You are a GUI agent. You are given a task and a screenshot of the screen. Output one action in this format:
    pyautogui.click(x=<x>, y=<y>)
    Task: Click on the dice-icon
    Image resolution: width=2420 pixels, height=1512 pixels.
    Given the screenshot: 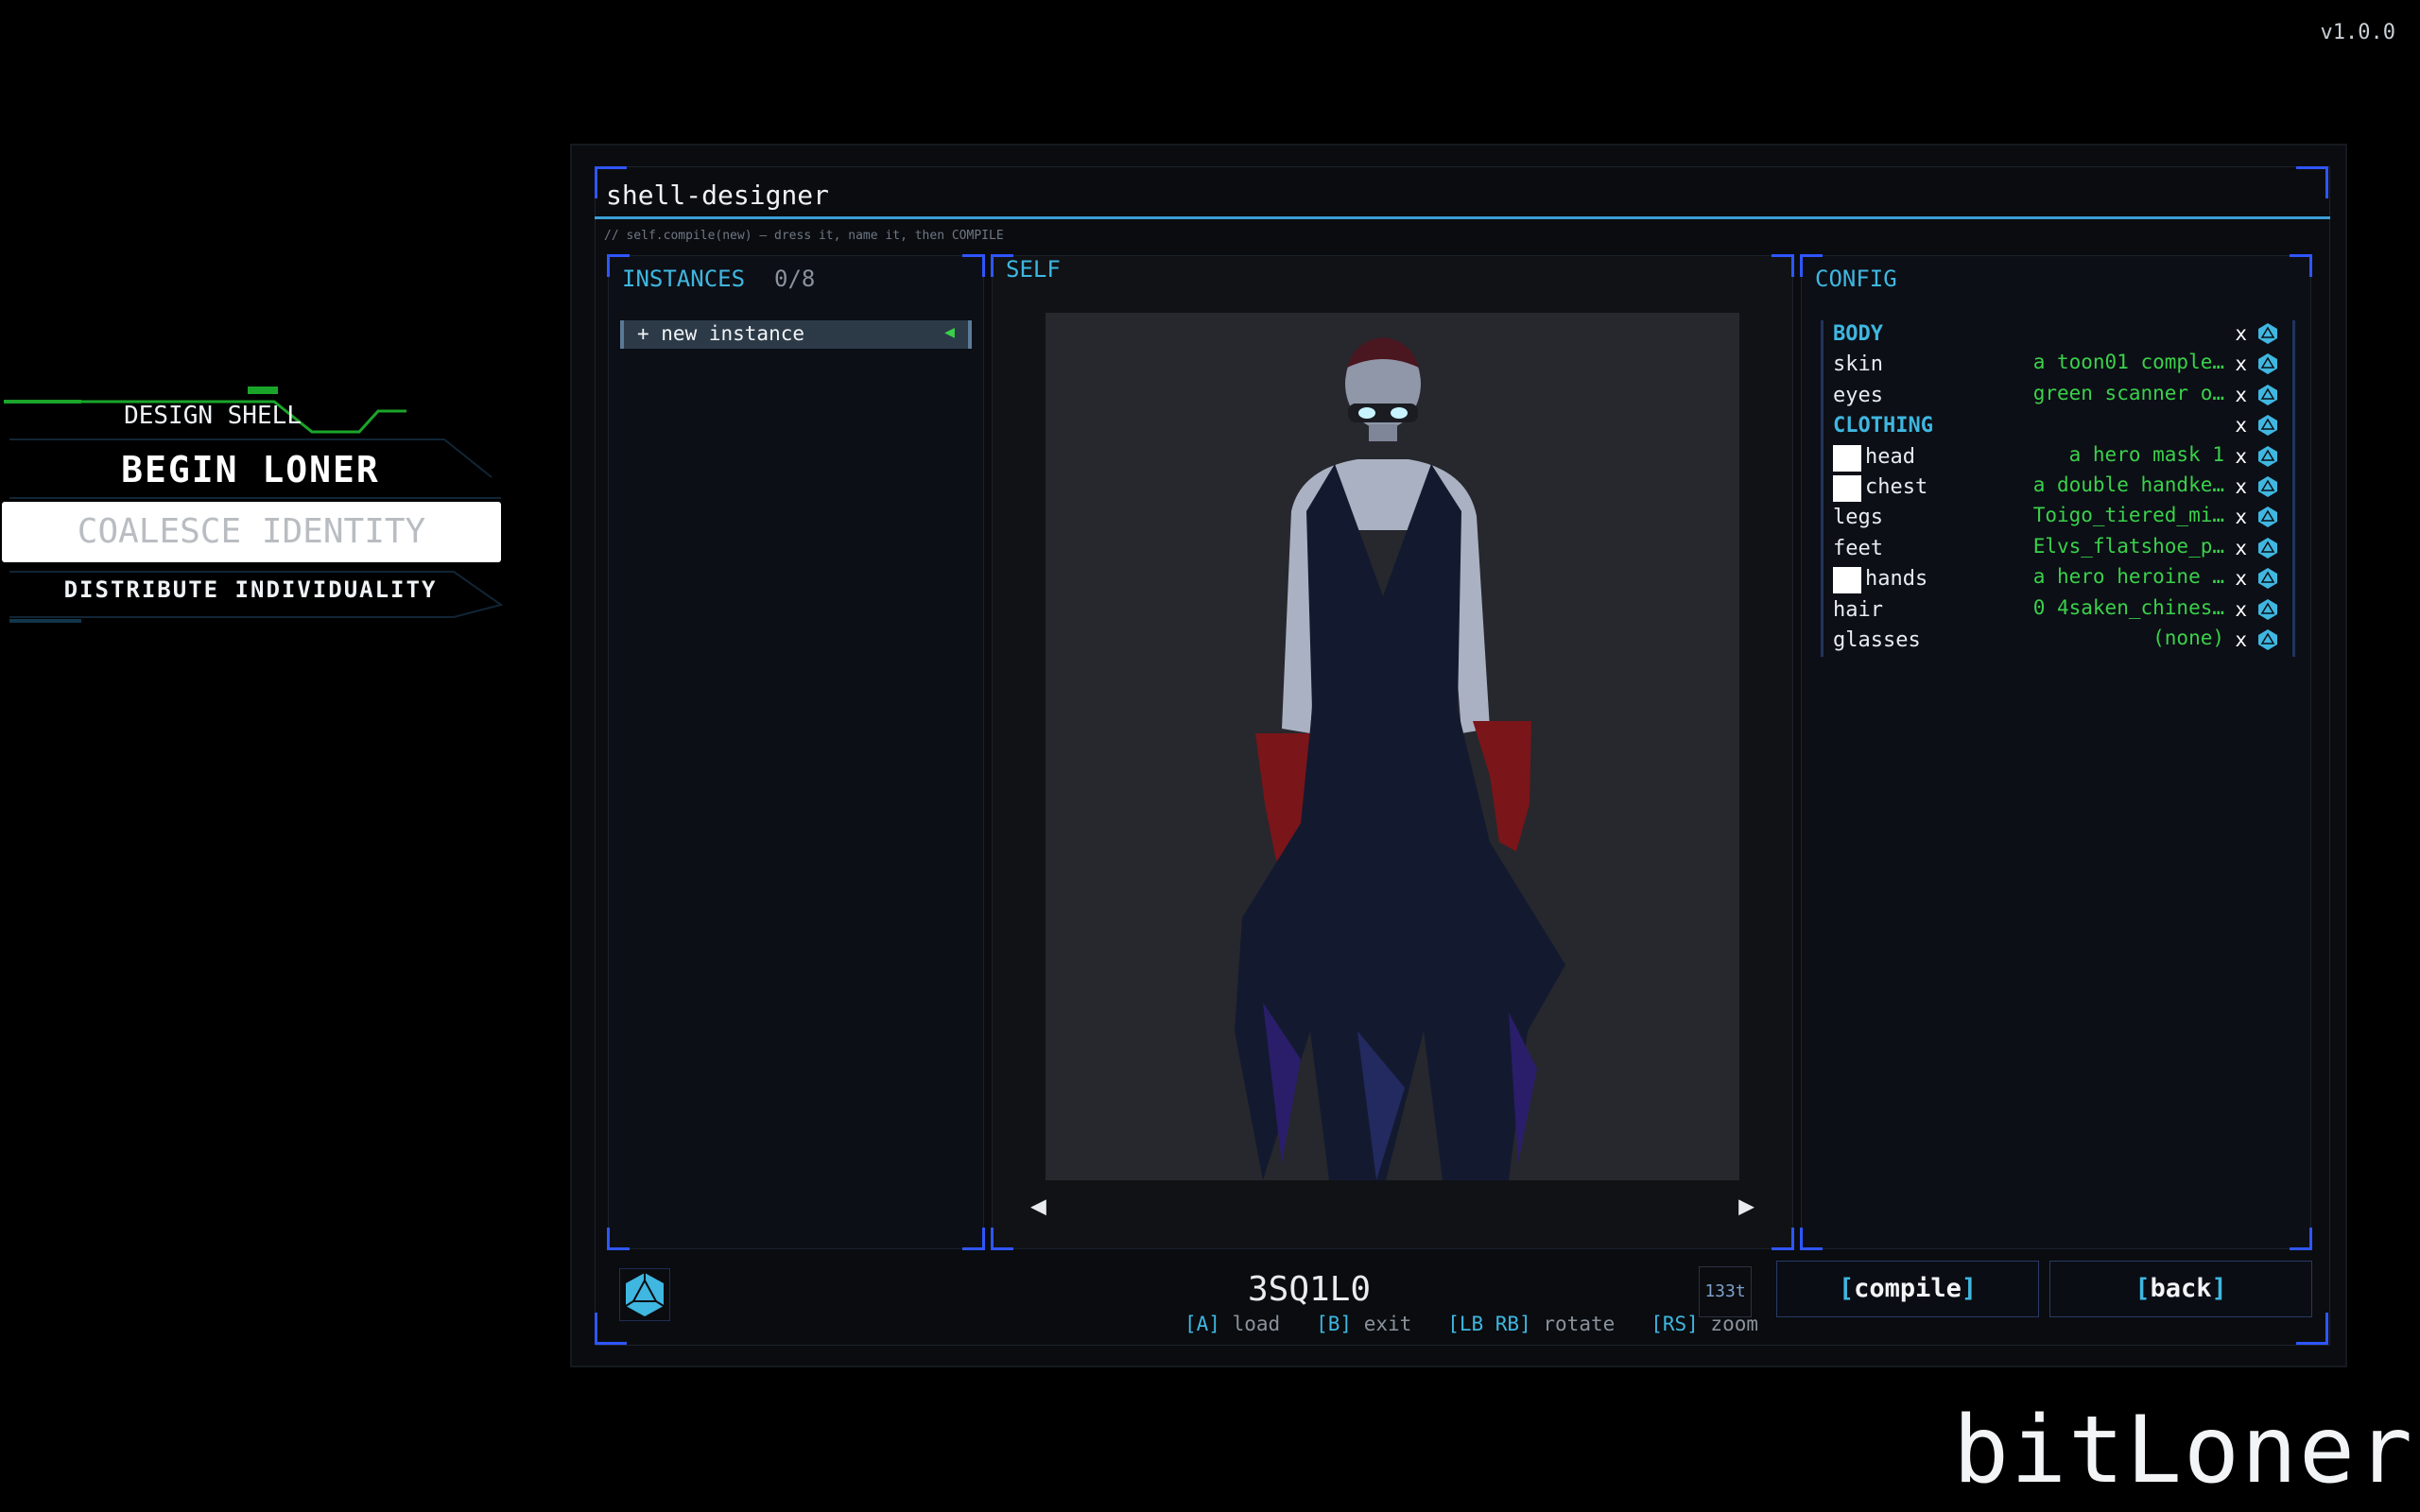 What is the action you would take?
    pyautogui.click(x=645, y=1294)
    